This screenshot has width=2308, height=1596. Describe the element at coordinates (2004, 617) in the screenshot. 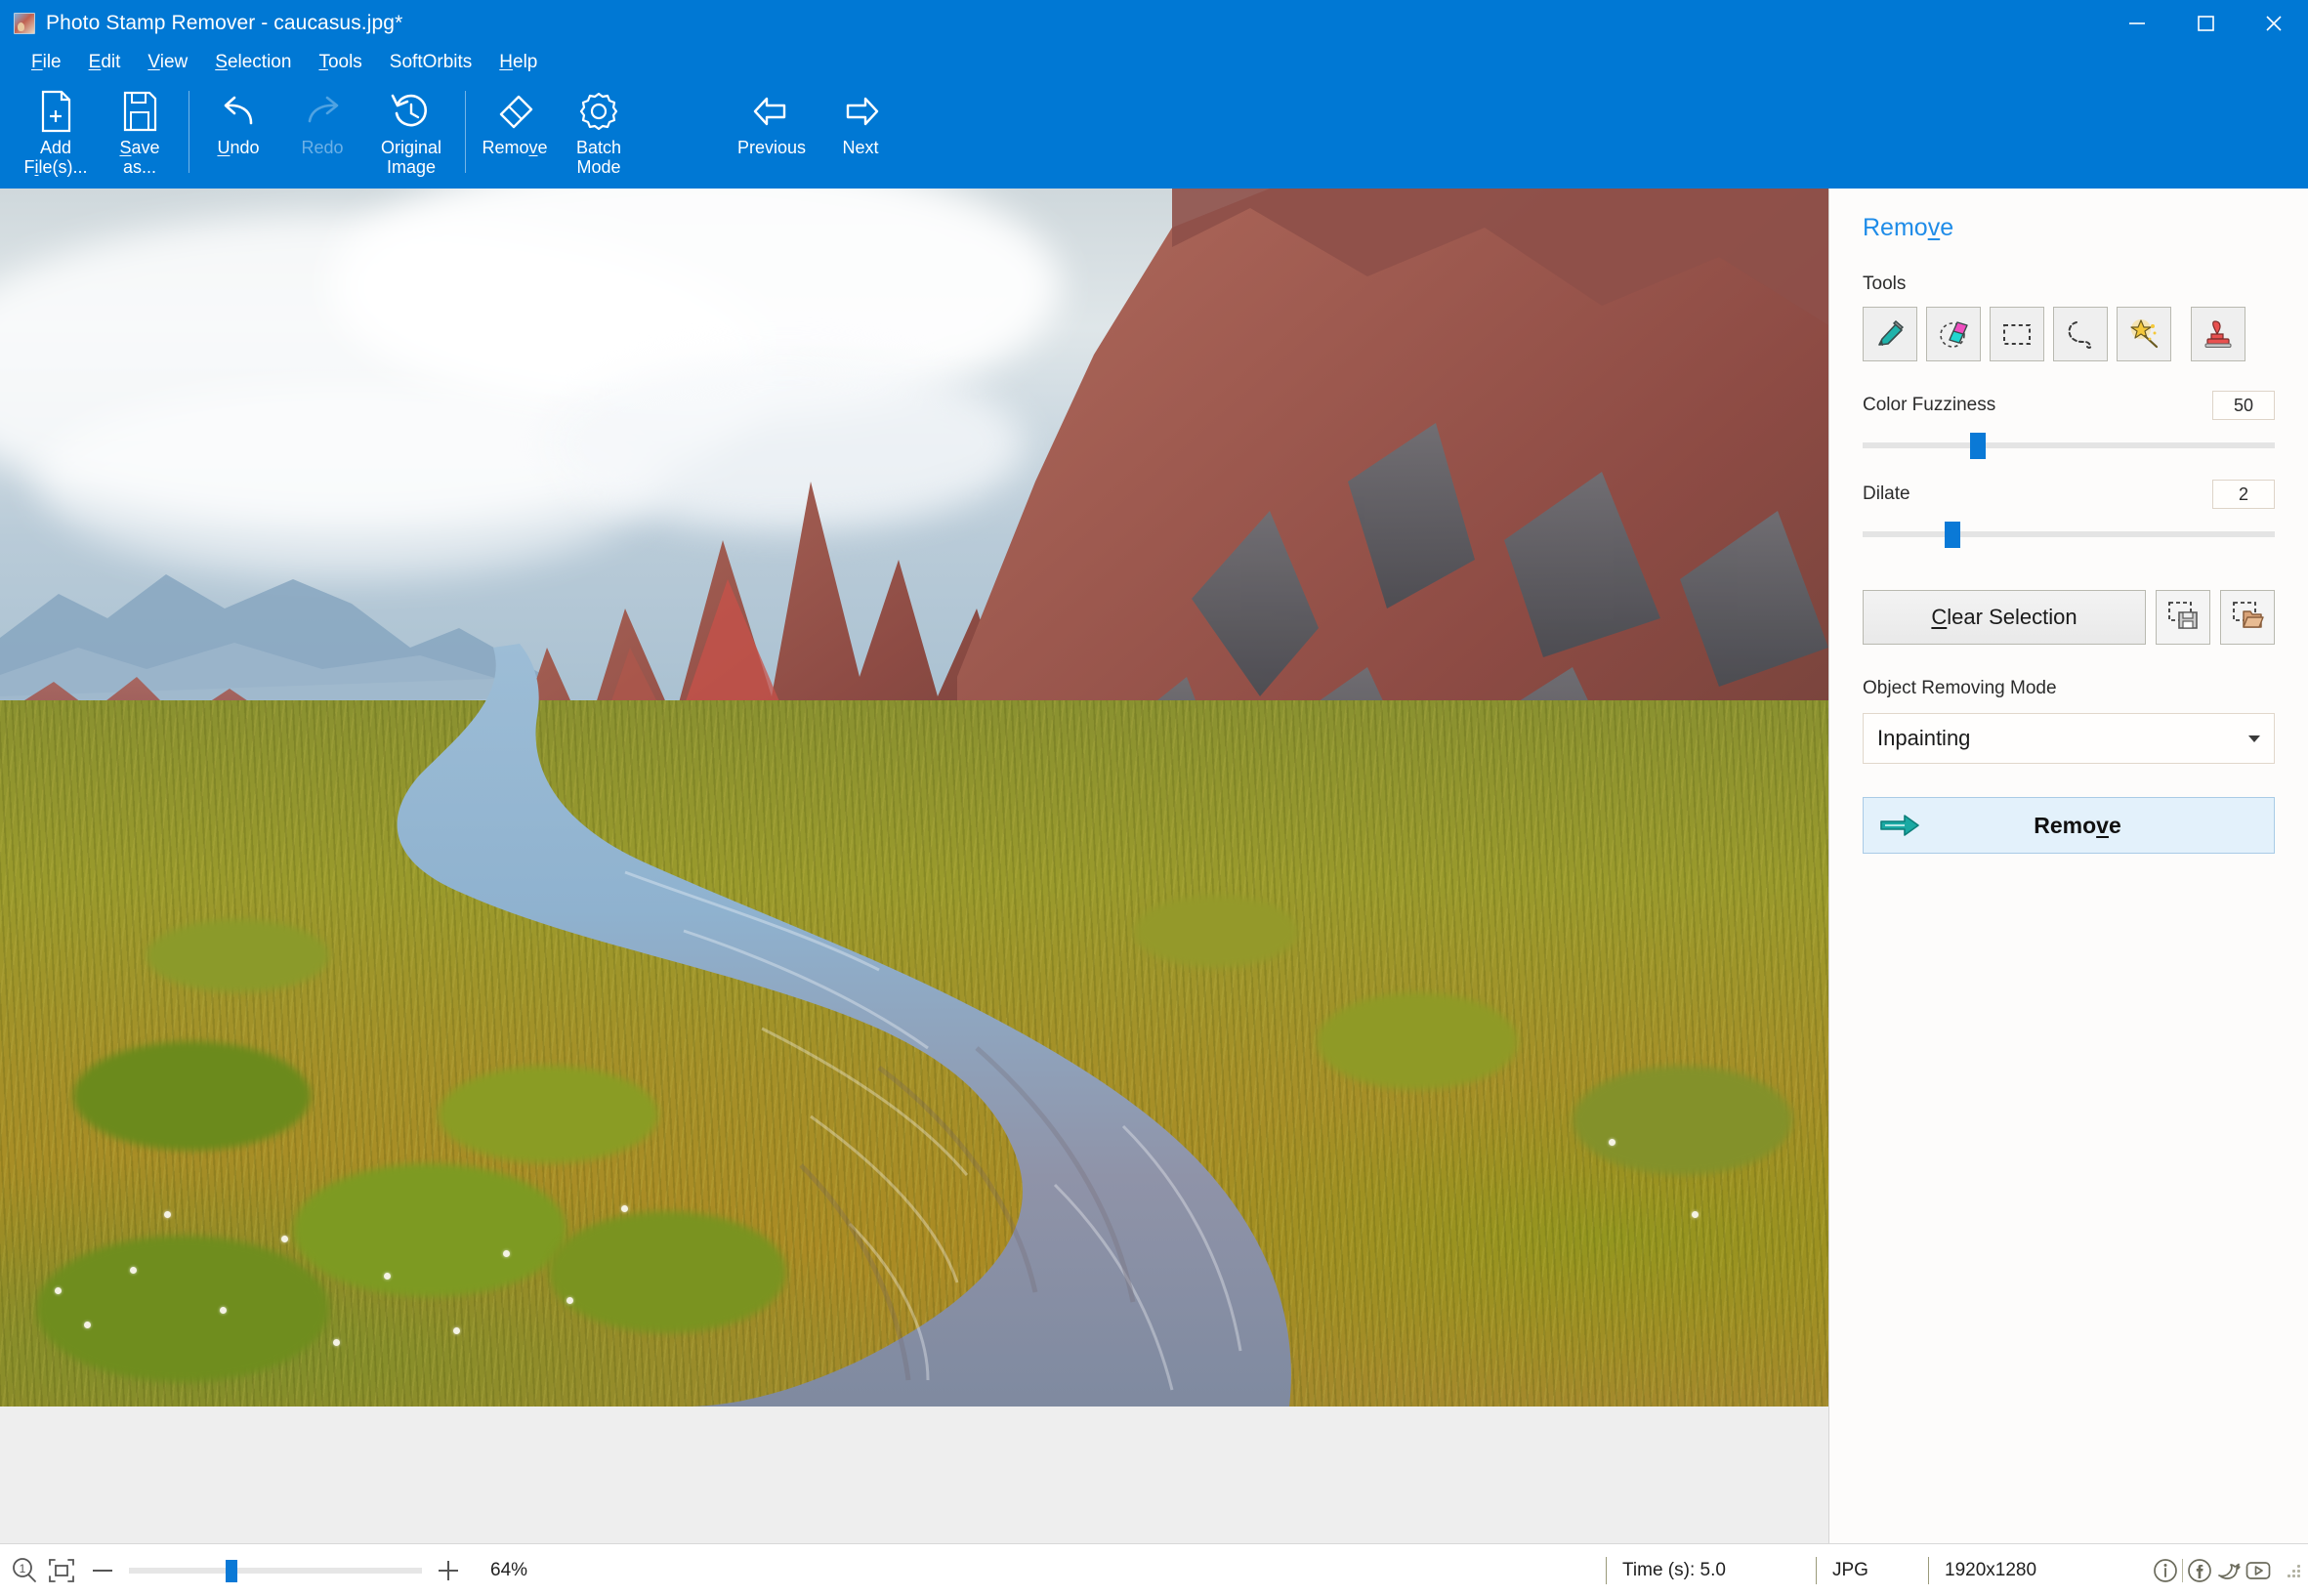

I see `clear-selection-button: Clear Selection` at that location.